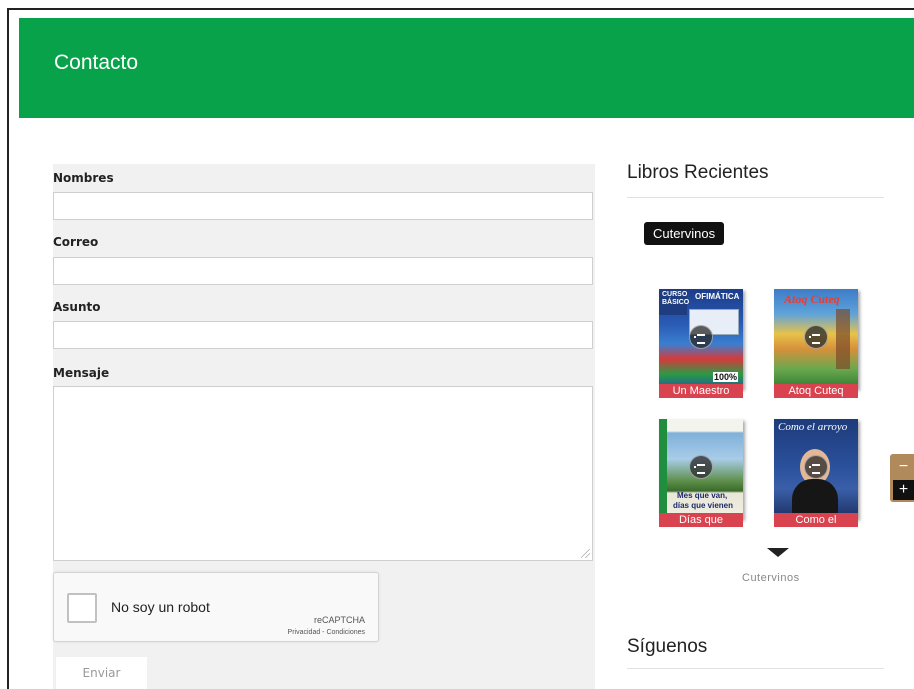 This screenshot has height=689, width=914. What do you see at coordinates (698, 172) in the screenshot?
I see `recent-books-title: Libros Recientes` at bounding box center [698, 172].